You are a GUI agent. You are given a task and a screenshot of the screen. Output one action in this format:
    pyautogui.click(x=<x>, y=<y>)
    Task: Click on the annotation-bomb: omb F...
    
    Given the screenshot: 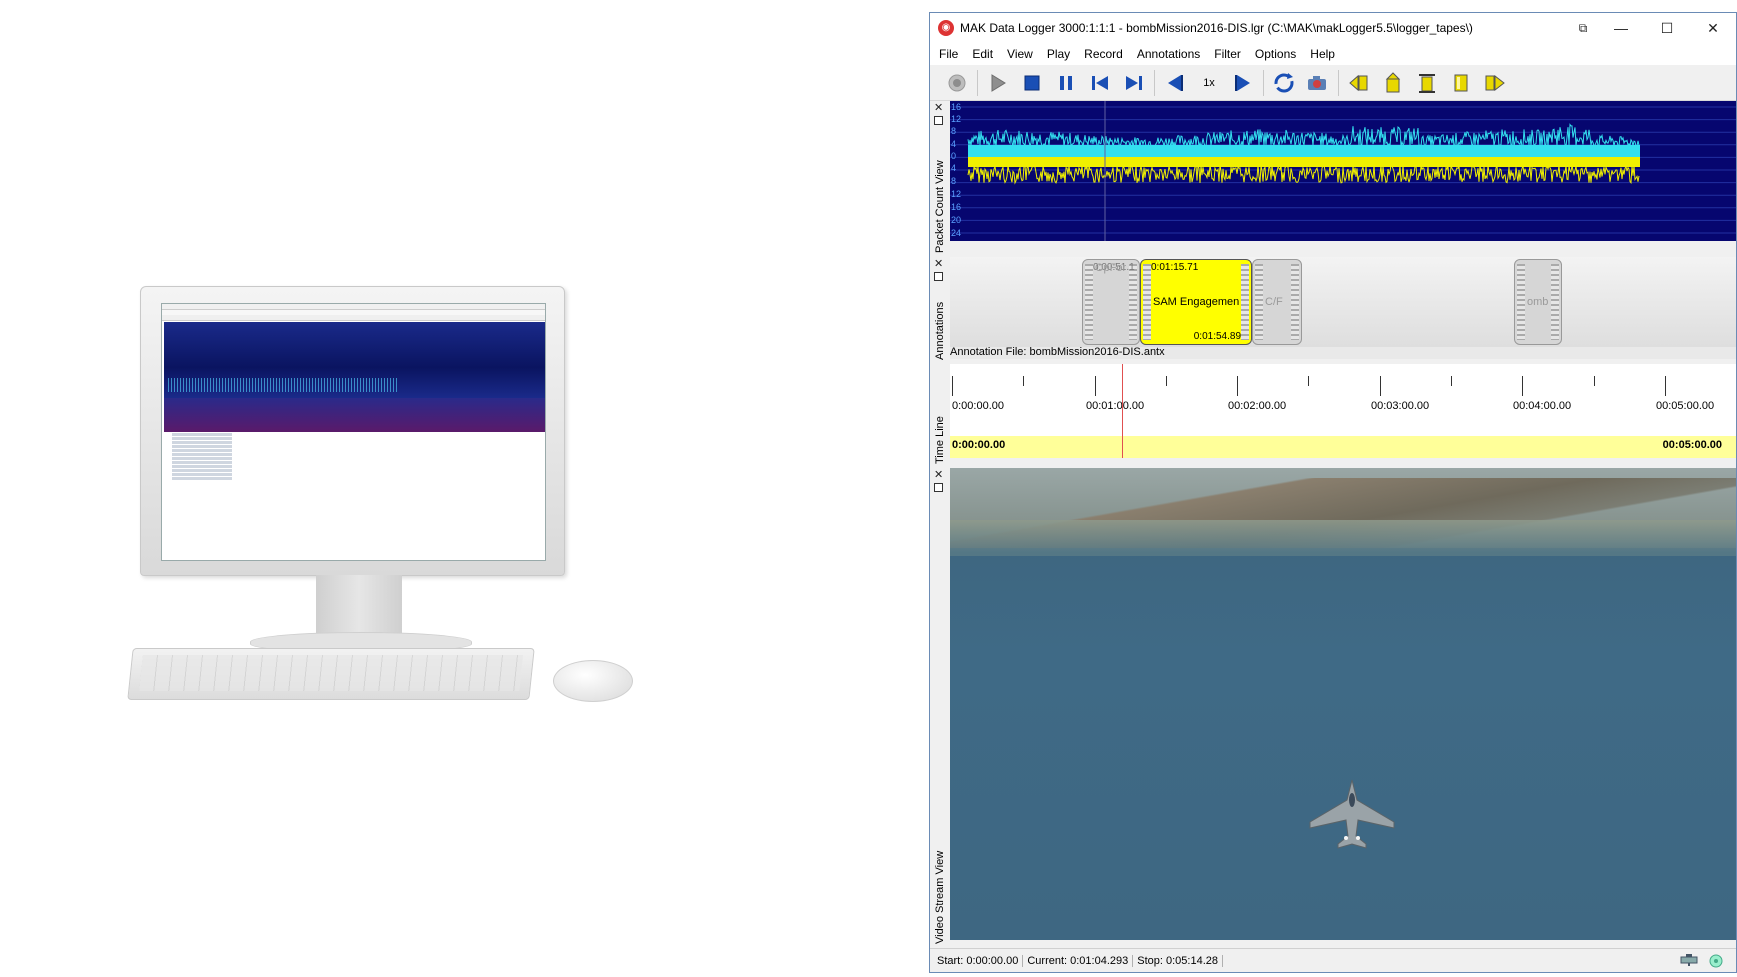 What is the action you would take?
    pyautogui.click(x=1538, y=302)
    